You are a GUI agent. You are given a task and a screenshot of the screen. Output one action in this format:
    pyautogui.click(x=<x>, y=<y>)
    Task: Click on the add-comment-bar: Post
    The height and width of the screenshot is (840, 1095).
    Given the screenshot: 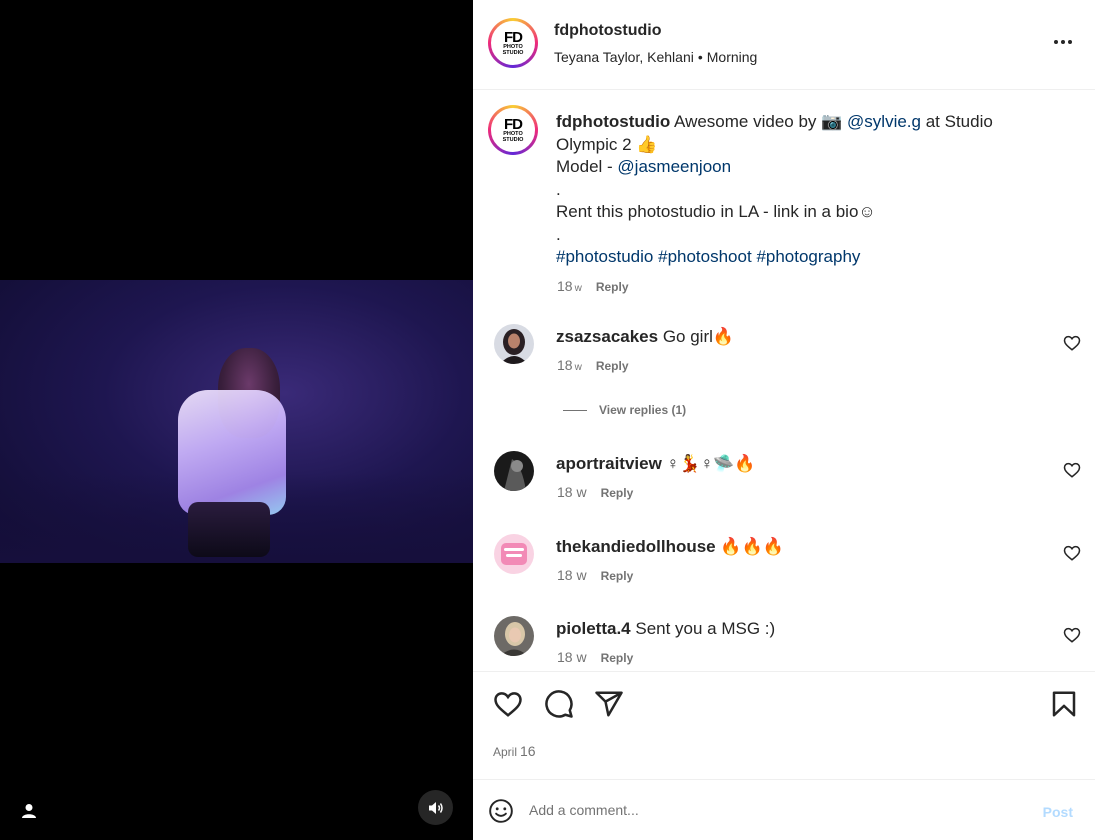 What is the action you would take?
    pyautogui.click(x=784, y=809)
    